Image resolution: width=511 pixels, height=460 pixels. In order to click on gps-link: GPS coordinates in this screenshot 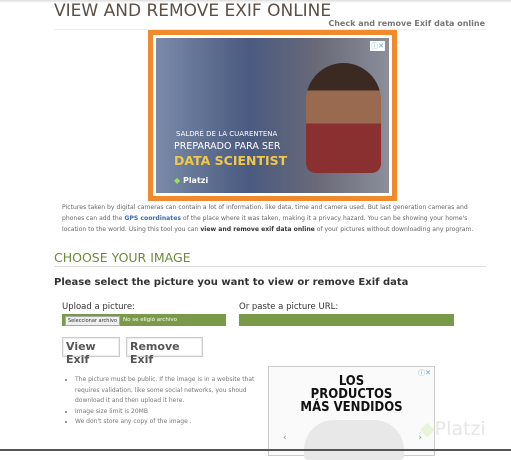, I will do `click(152, 218)`.